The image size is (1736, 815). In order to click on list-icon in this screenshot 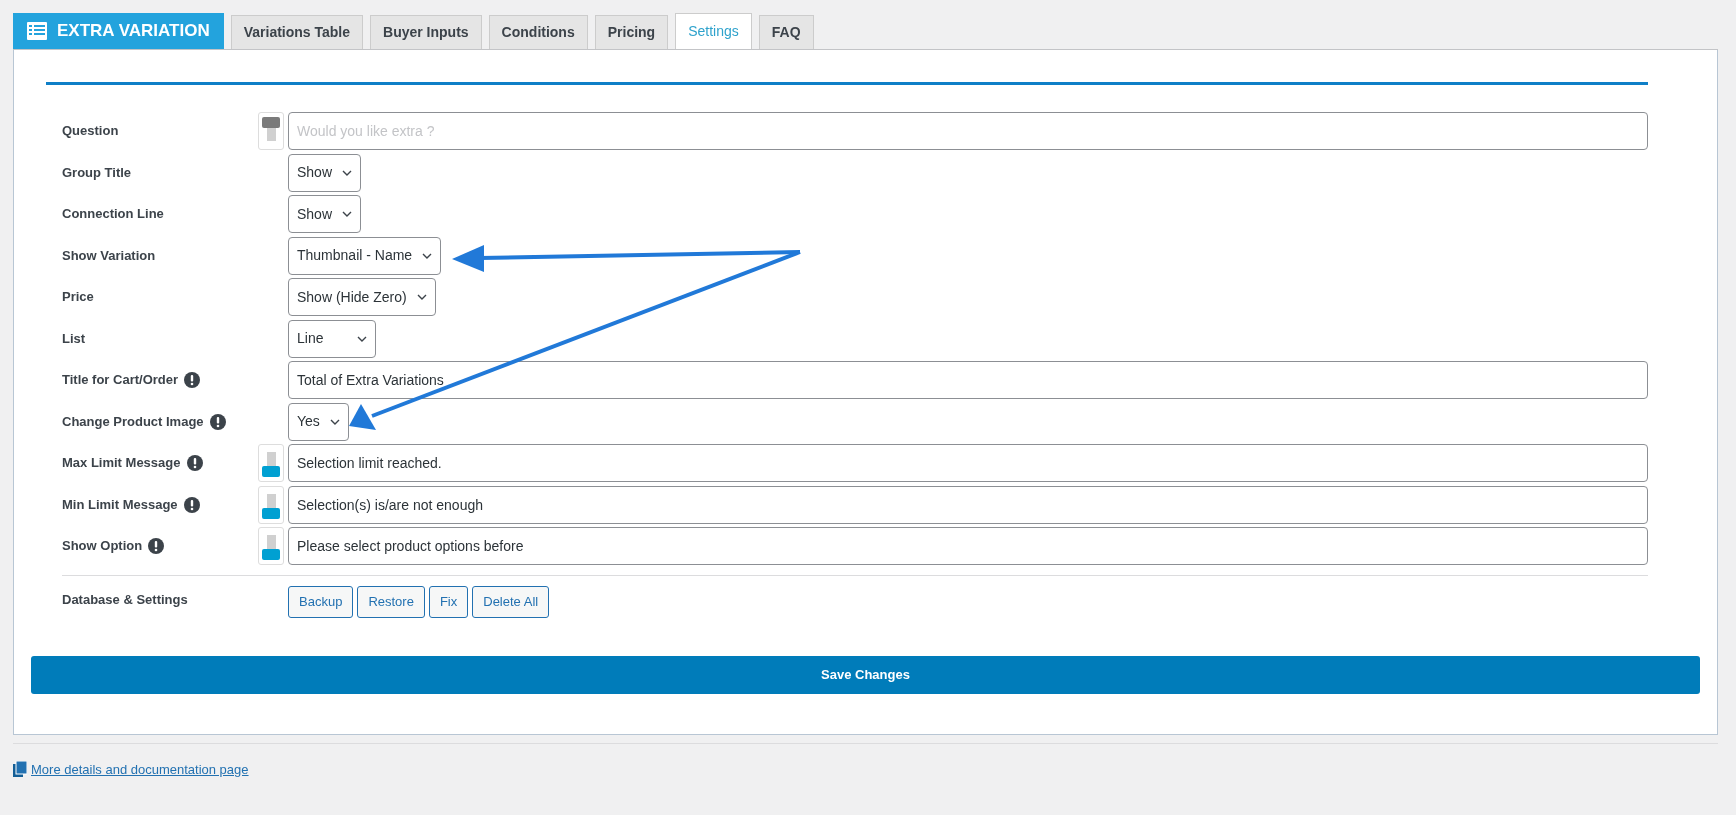, I will do `click(37, 31)`.